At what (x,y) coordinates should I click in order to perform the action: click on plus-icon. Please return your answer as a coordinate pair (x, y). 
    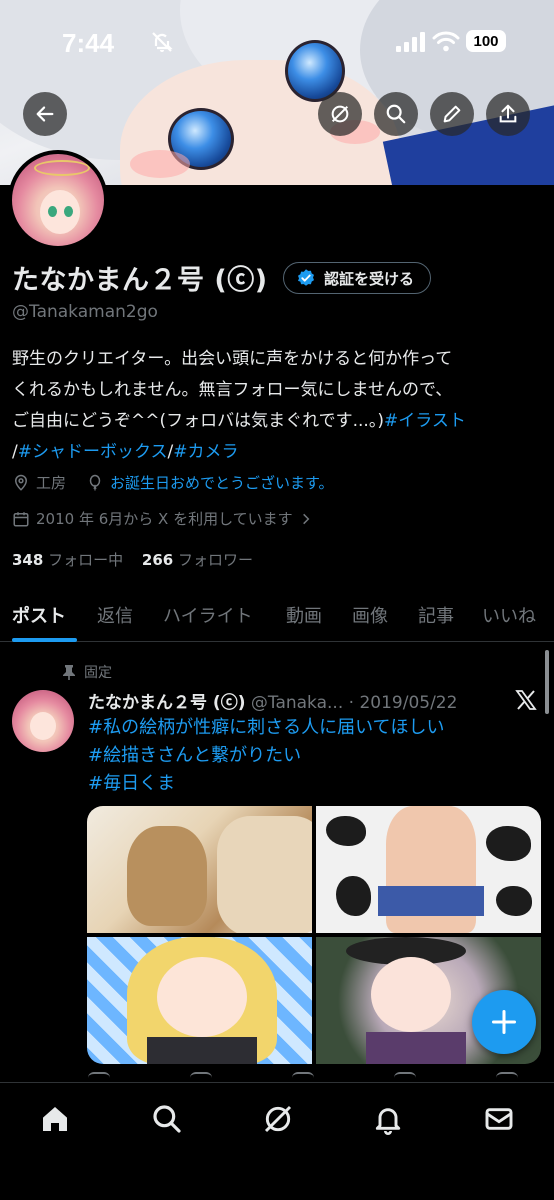
    Looking at the image, I should click on (504, 1022).